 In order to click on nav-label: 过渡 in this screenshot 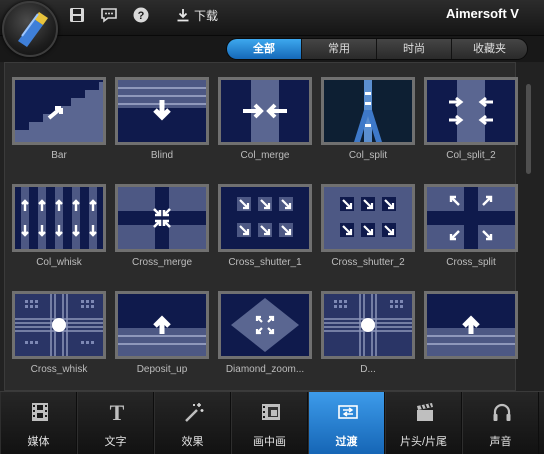, I will do `click(346, 442)`.